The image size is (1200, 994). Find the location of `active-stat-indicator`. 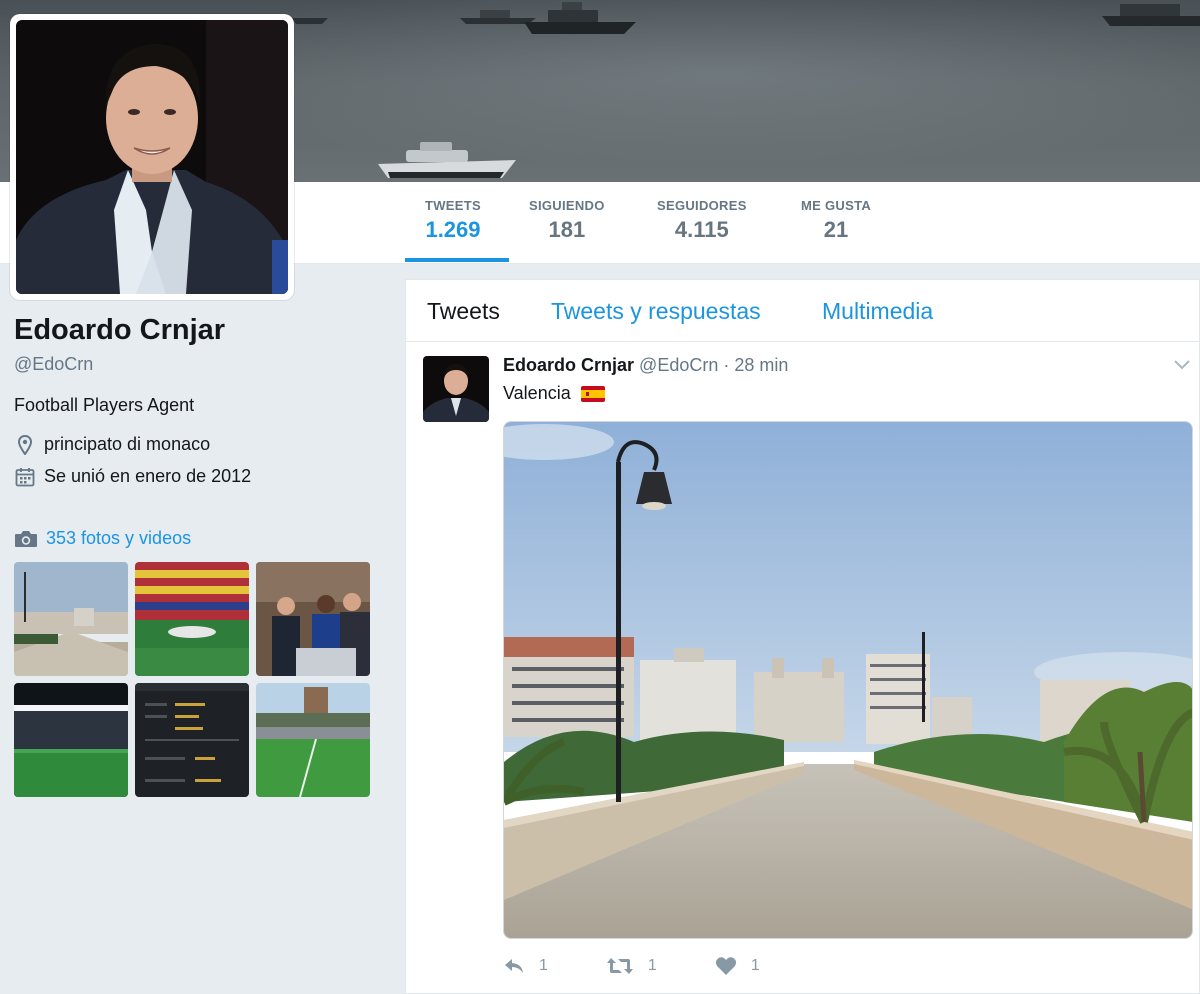

active-stat-indicator is located at coordinates (457, 260).